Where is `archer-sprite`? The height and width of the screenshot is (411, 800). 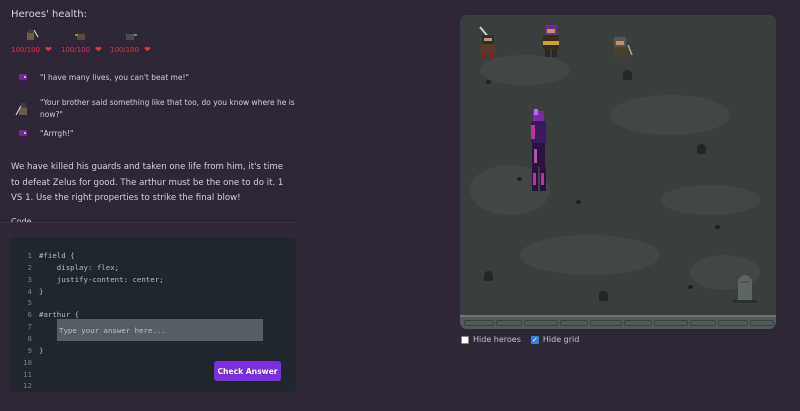 archer-sprite is located at coordinates (551, 41).